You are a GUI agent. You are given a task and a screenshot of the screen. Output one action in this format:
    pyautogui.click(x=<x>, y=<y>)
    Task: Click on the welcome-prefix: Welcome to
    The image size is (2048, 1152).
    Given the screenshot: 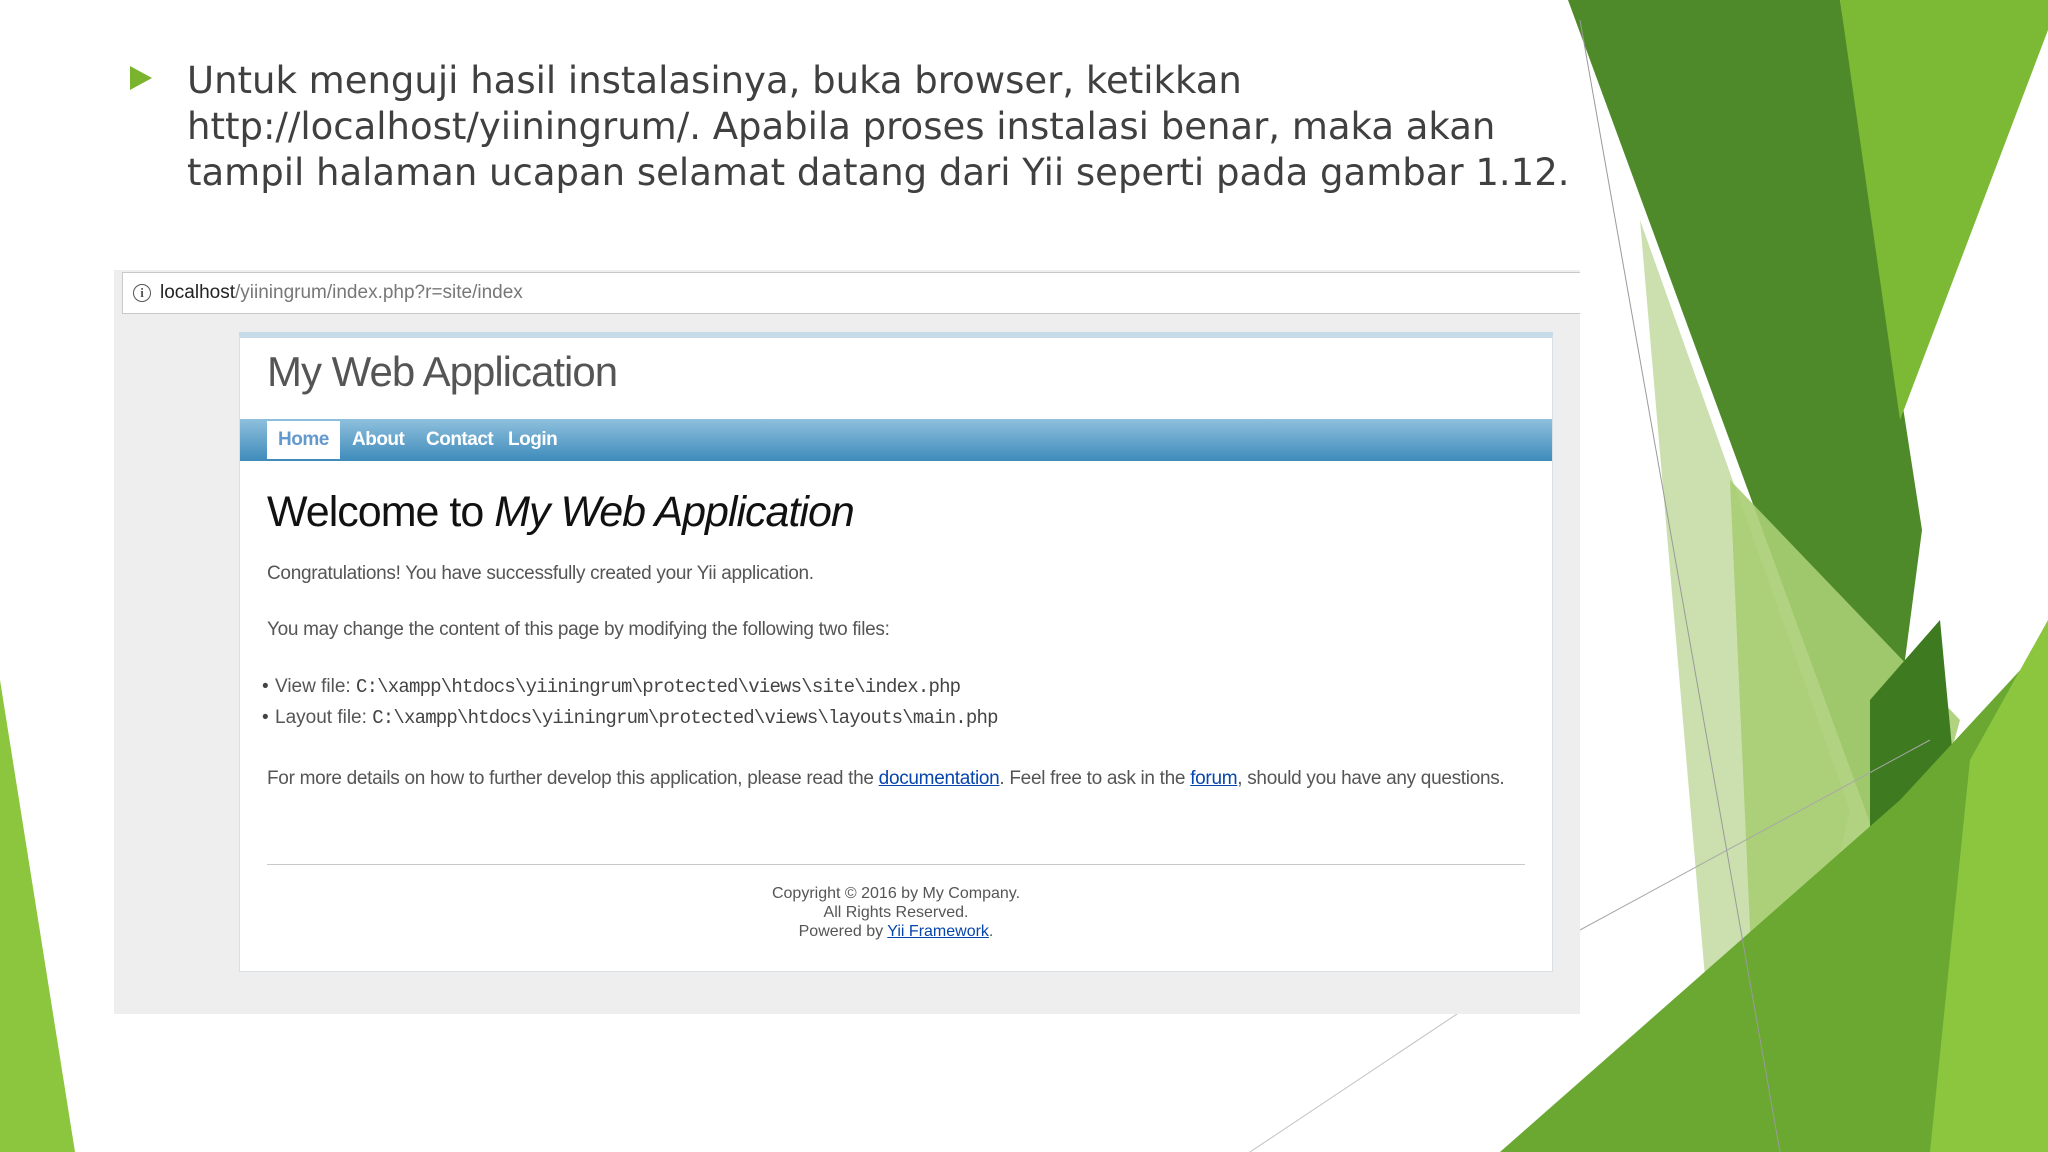 What is the action you would take?
    pyautogui.click(x=375, y=512)
    